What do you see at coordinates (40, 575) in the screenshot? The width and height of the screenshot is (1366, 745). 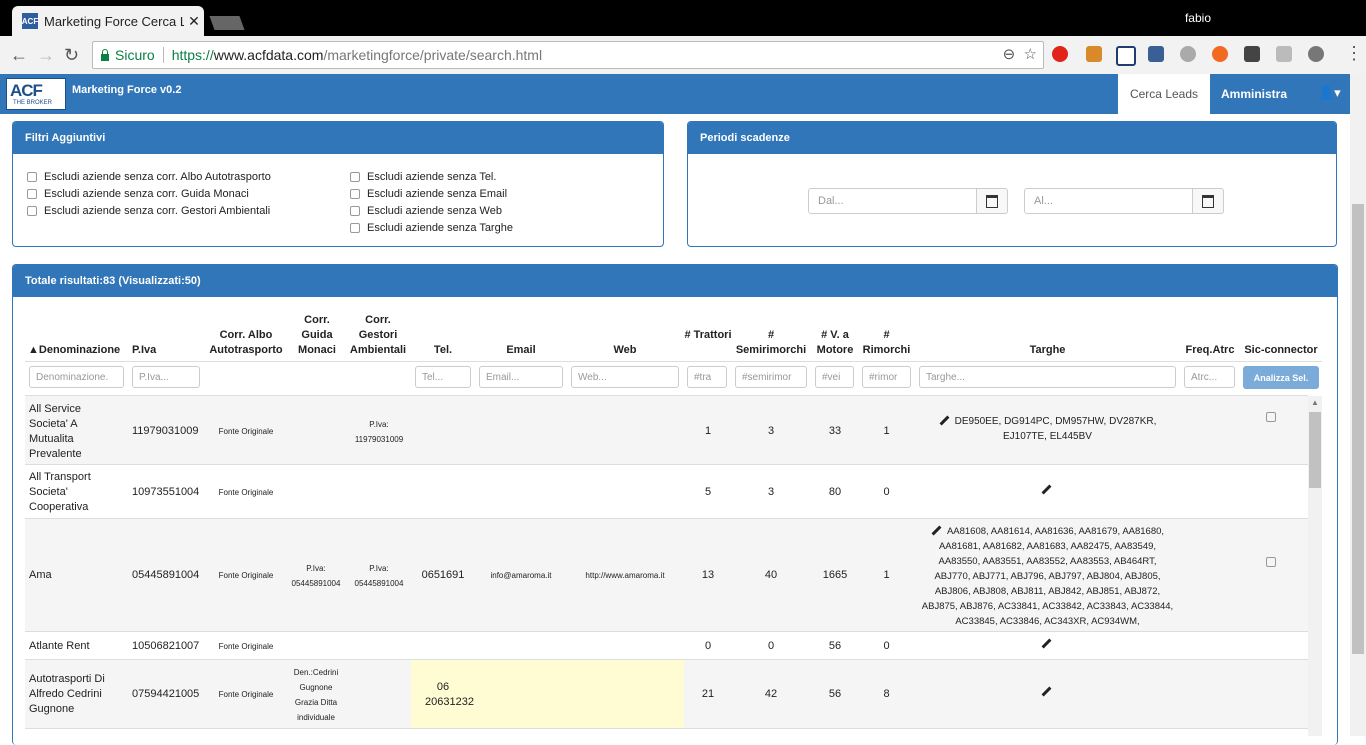 I see `row-name: Ama` at bounding box center [40, 575].